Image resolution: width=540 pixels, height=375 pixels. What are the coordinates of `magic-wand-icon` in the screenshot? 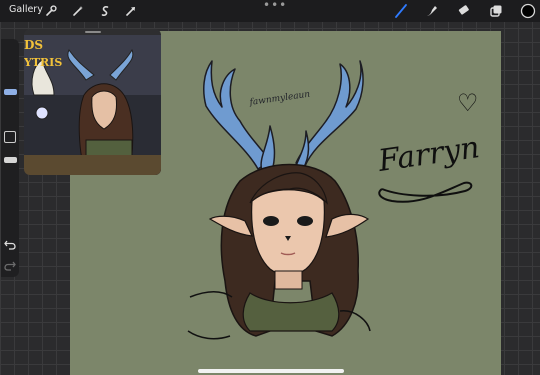 It's located at (78, 11).